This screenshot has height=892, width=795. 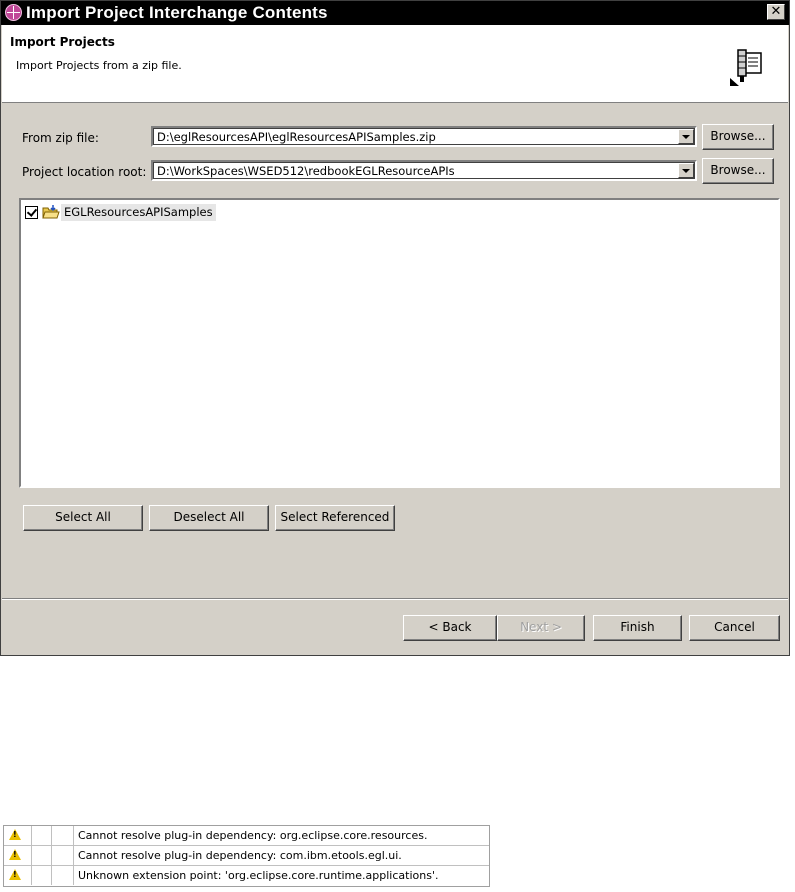 I want to click on banner-description: Import Projects from a zip file., so click(x=99, y=65).